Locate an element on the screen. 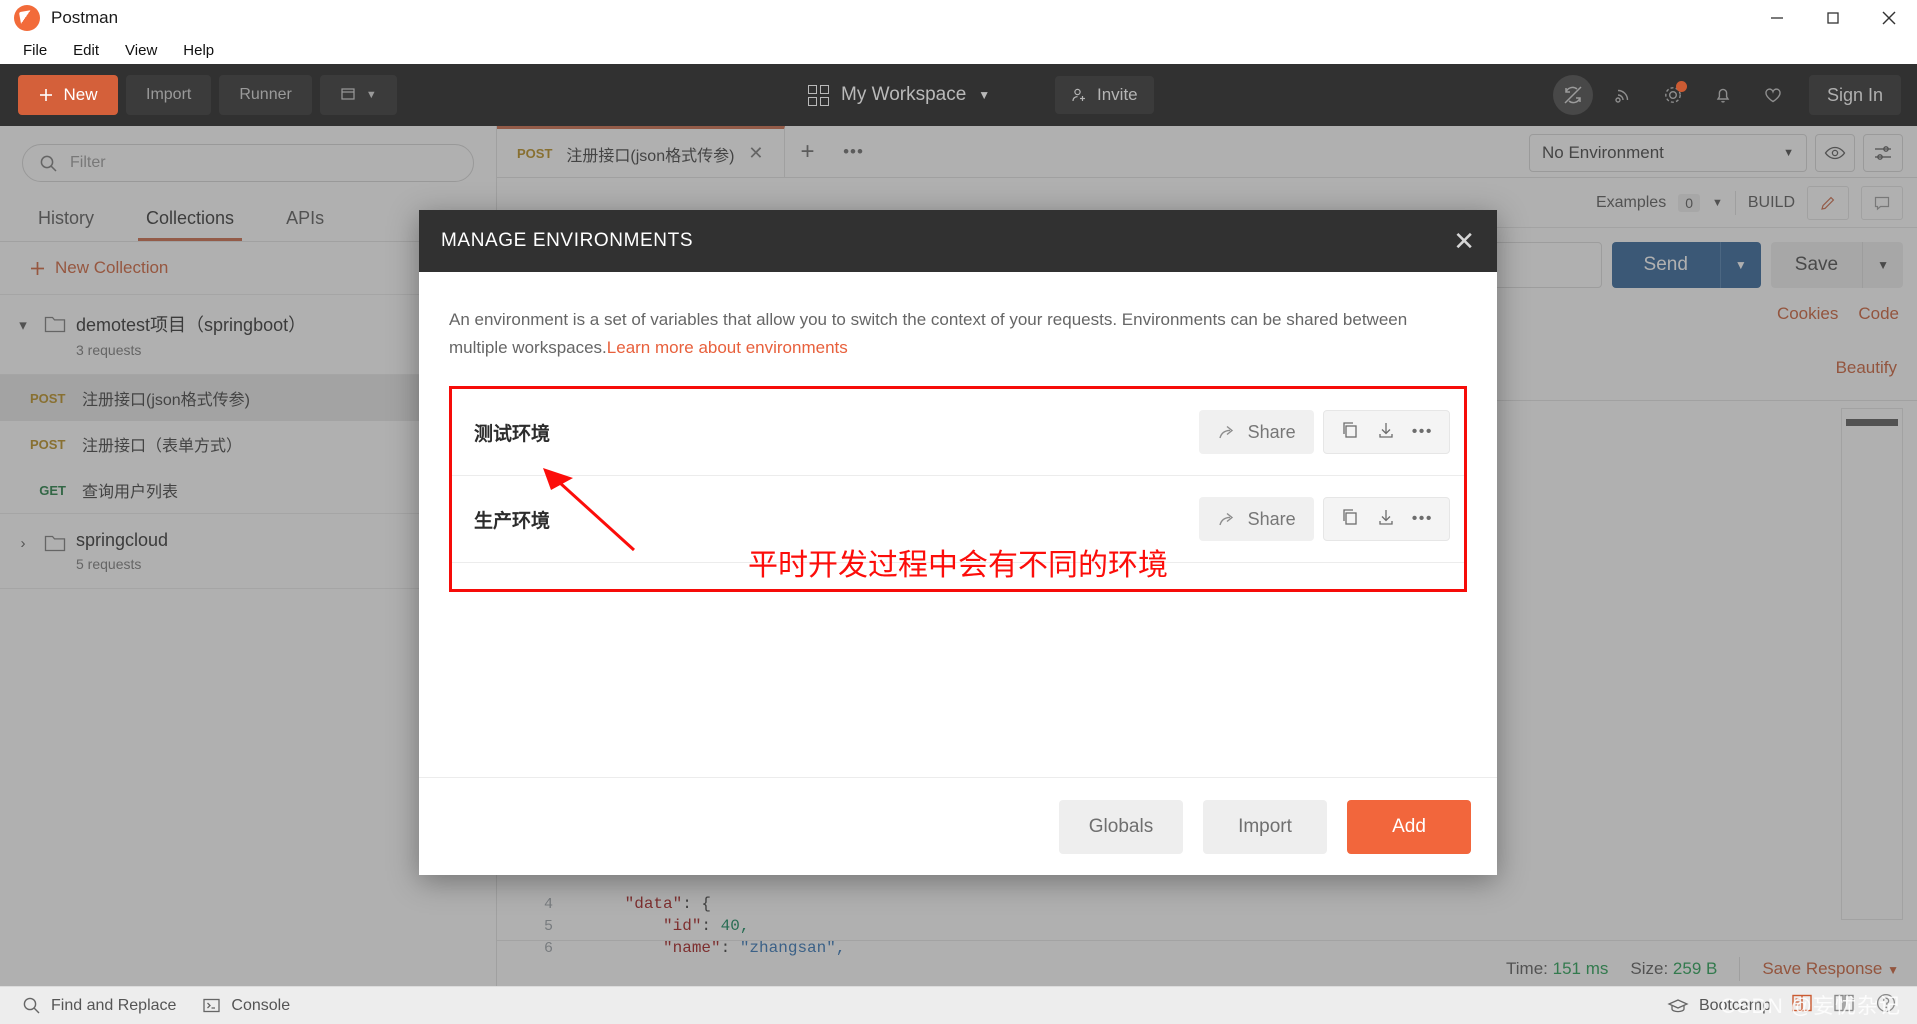  console-icon is located at coordinates (212, 1005).